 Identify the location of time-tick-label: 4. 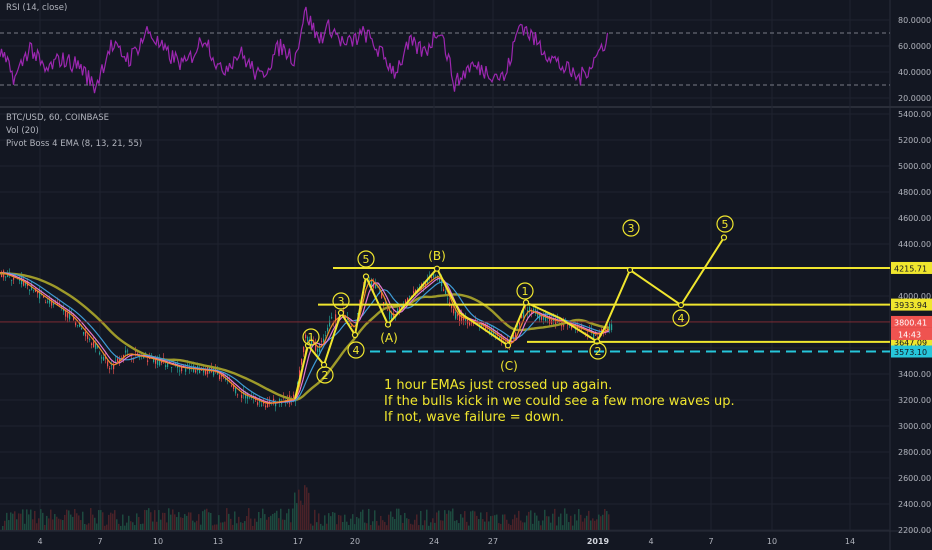
(650, 541).